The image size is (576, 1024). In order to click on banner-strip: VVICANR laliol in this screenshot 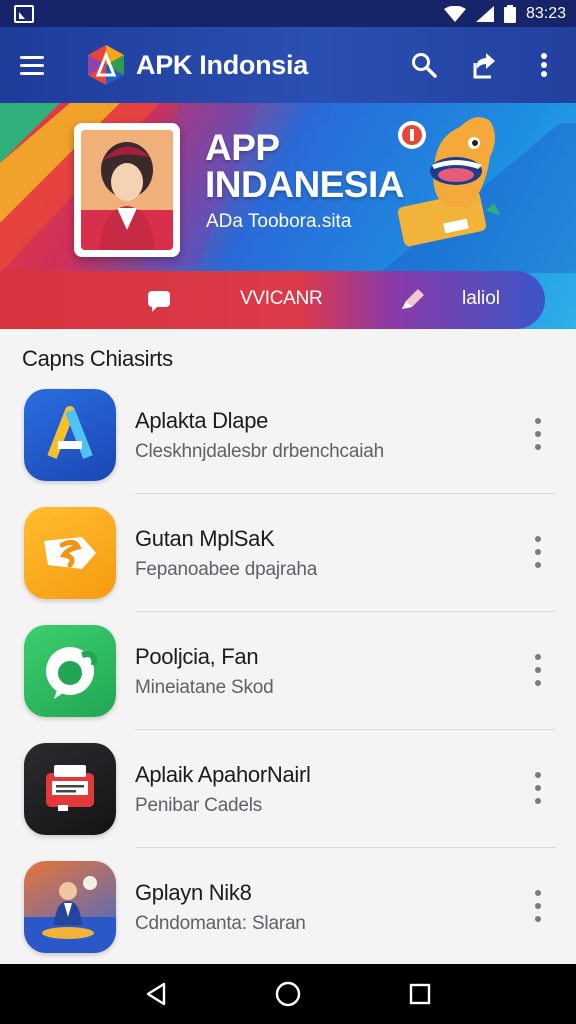, I will do `click(272, 300)`.